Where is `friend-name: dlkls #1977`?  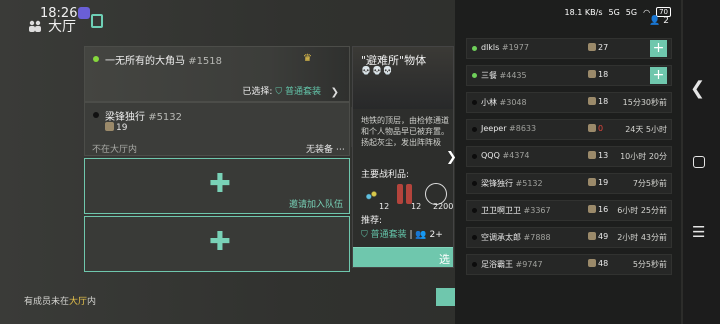 friend-name: dlkls #1977 is located at coordinates (505, 47).